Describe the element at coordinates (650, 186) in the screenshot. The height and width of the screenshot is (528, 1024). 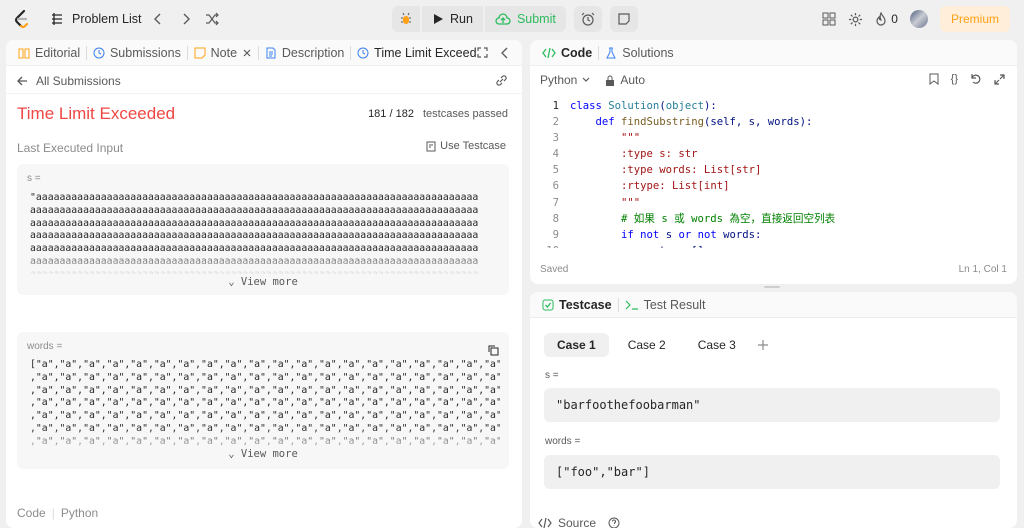
I see `code-line-text: :rtype: List[int]` at that location.